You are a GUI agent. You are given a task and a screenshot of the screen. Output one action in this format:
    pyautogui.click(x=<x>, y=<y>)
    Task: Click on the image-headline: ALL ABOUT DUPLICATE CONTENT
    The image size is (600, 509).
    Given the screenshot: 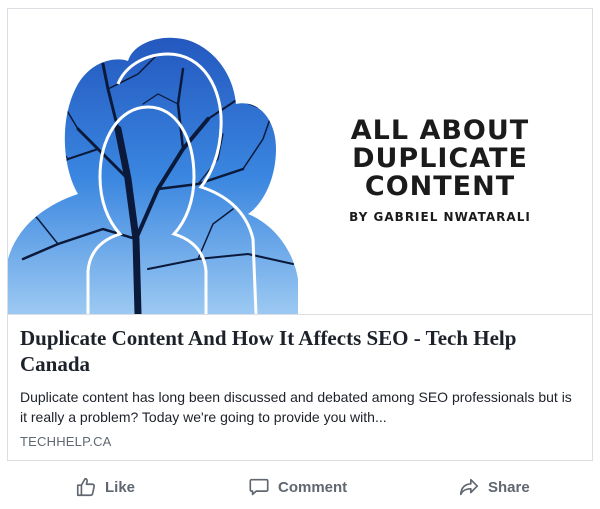 What is the action you would take?
    pyautogui.click(x=440, y=158)
    